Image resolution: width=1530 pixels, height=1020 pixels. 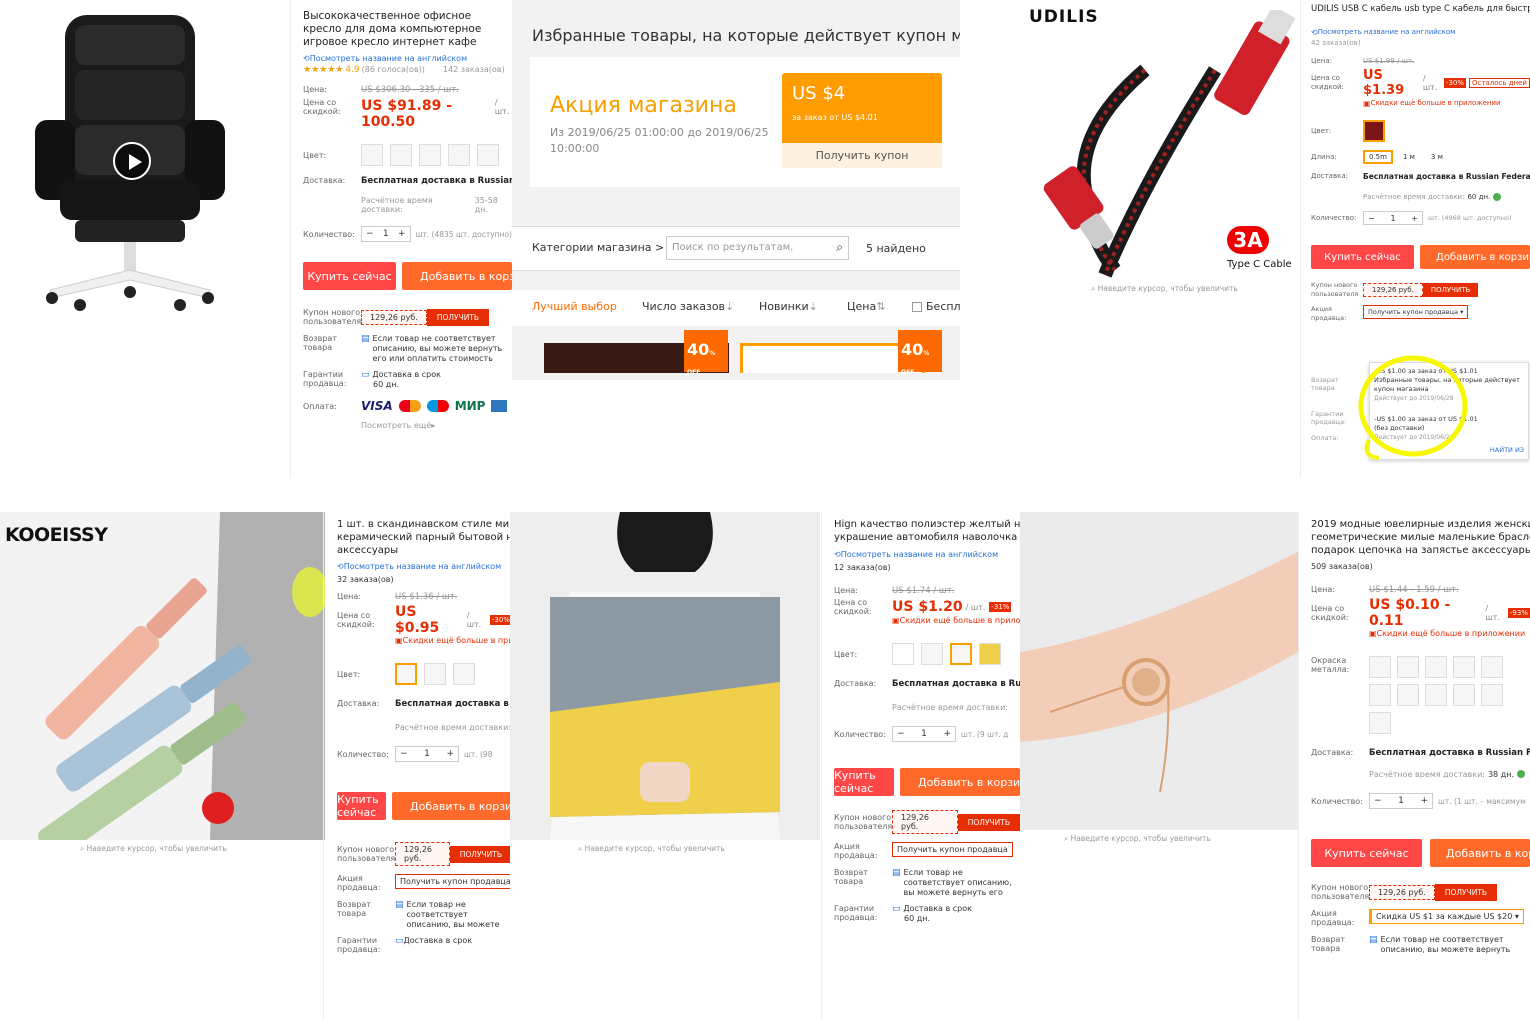 I want to click on search-icon: ⌕, so click(x=839, y=247).